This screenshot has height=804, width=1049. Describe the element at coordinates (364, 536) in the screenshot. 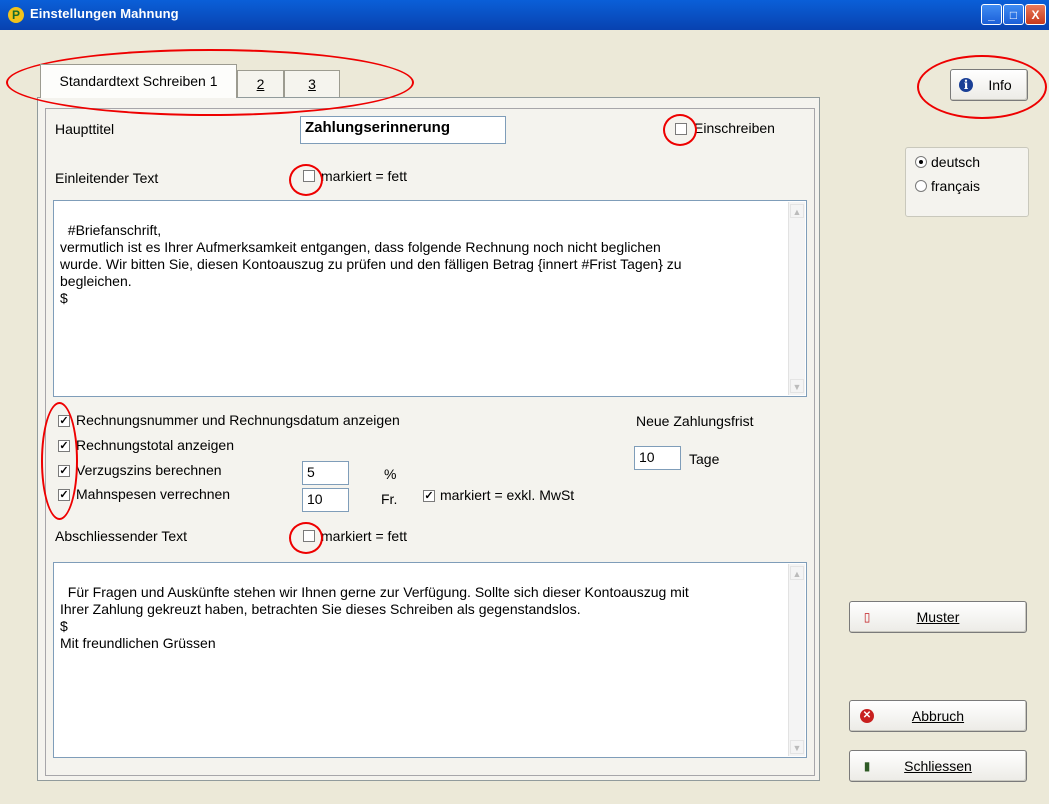

I see `closing-bold-label: markiert = fett` at that location.